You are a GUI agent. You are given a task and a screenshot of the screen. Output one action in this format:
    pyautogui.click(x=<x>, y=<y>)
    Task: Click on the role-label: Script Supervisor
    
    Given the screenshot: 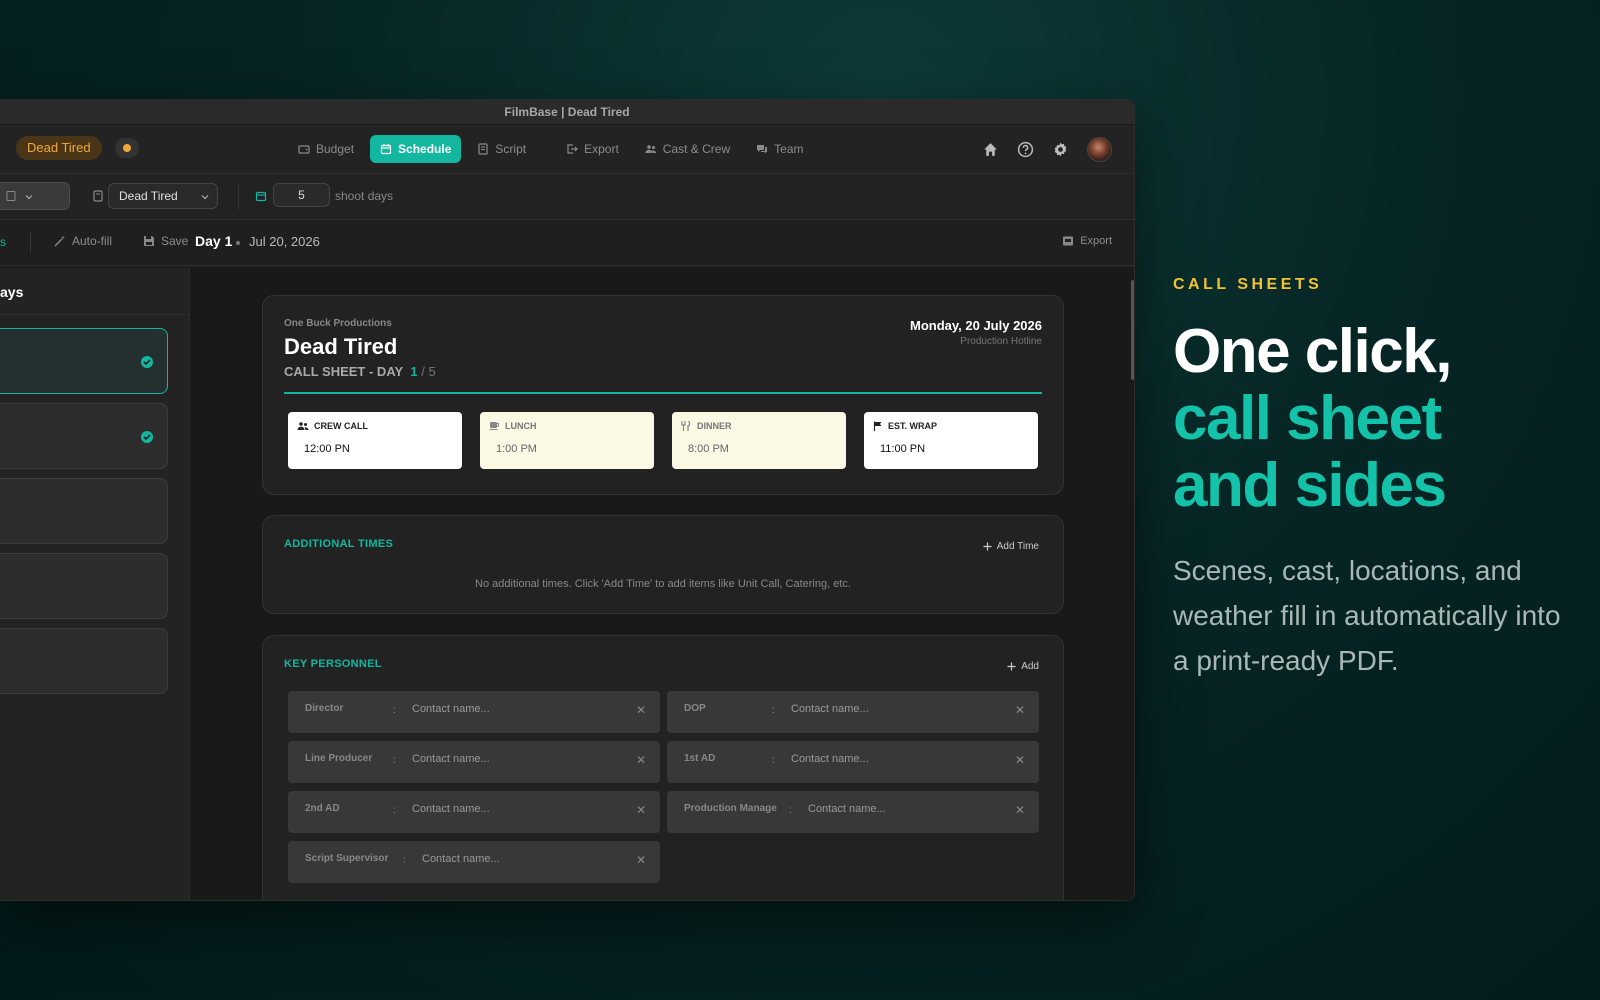 What is the action you would take?
    pyautogui.click(x=347, y=858)
    